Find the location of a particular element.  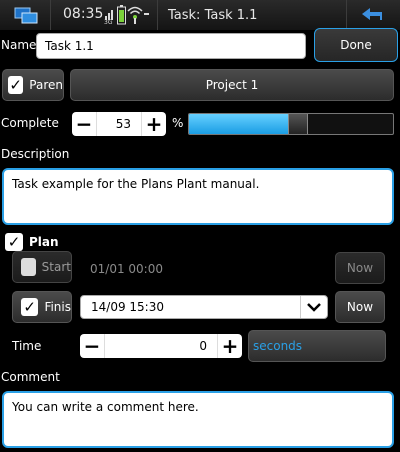

clock: 08:35 is located at coordinates (83, 14).